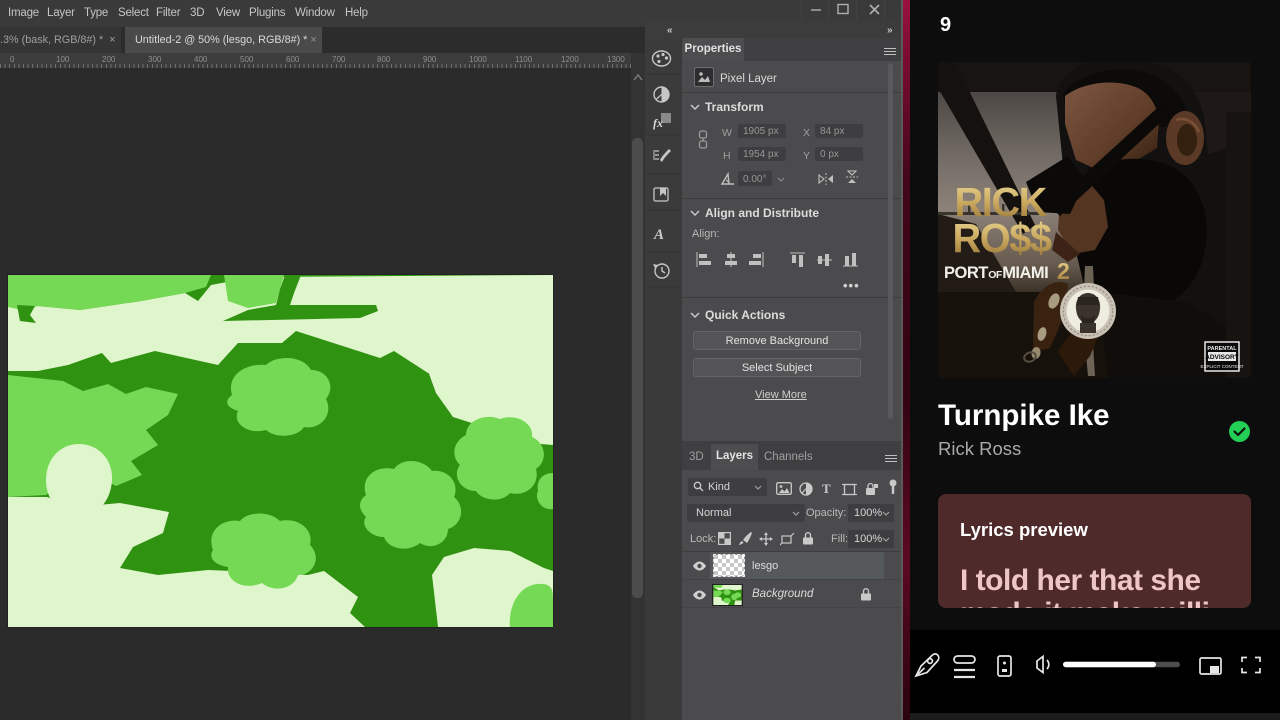 Image resolution: width=1280 pixels, height=720 pixels. What do you see at coordinates (1063, 271) in the screenshot?
I see `svg-text: 2` at bounding box center [1063, 271].